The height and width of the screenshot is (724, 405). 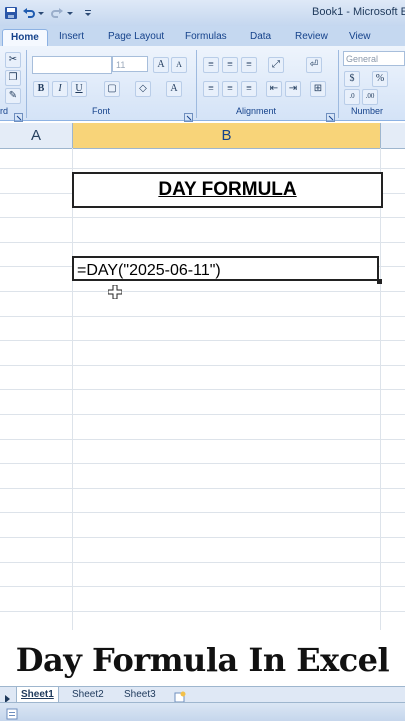 What do you see at coordinates (161, 65) in the screenshot?
I see `grow-font-button: A` at bounding box center [161, 65].